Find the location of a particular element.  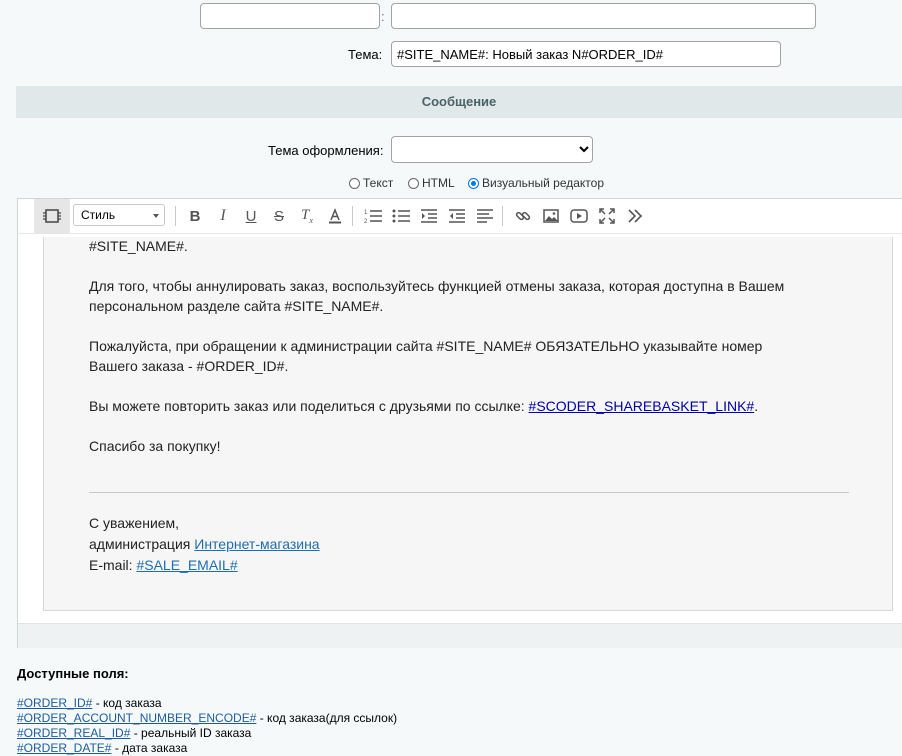

signature-email: E-mail: #SALE_EMAIL# is located at coordinates (163, 565).